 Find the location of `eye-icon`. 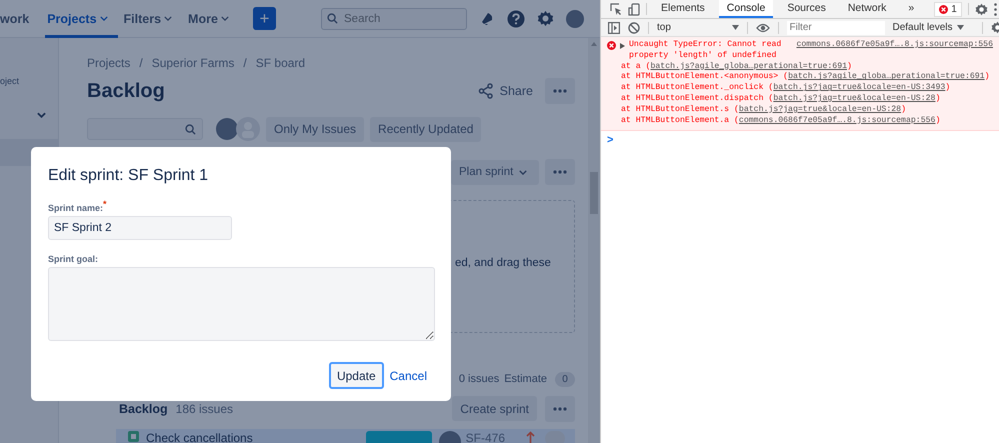

eye-icon is located at coordinates (763, 27).